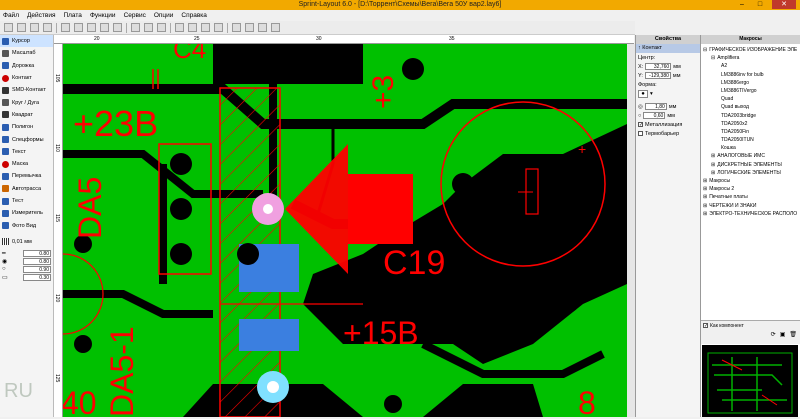 The image size is (800, 419). Describe the element at coordinates (658, 66) in the screenshot. I see `x-input: 32,760` at that location.